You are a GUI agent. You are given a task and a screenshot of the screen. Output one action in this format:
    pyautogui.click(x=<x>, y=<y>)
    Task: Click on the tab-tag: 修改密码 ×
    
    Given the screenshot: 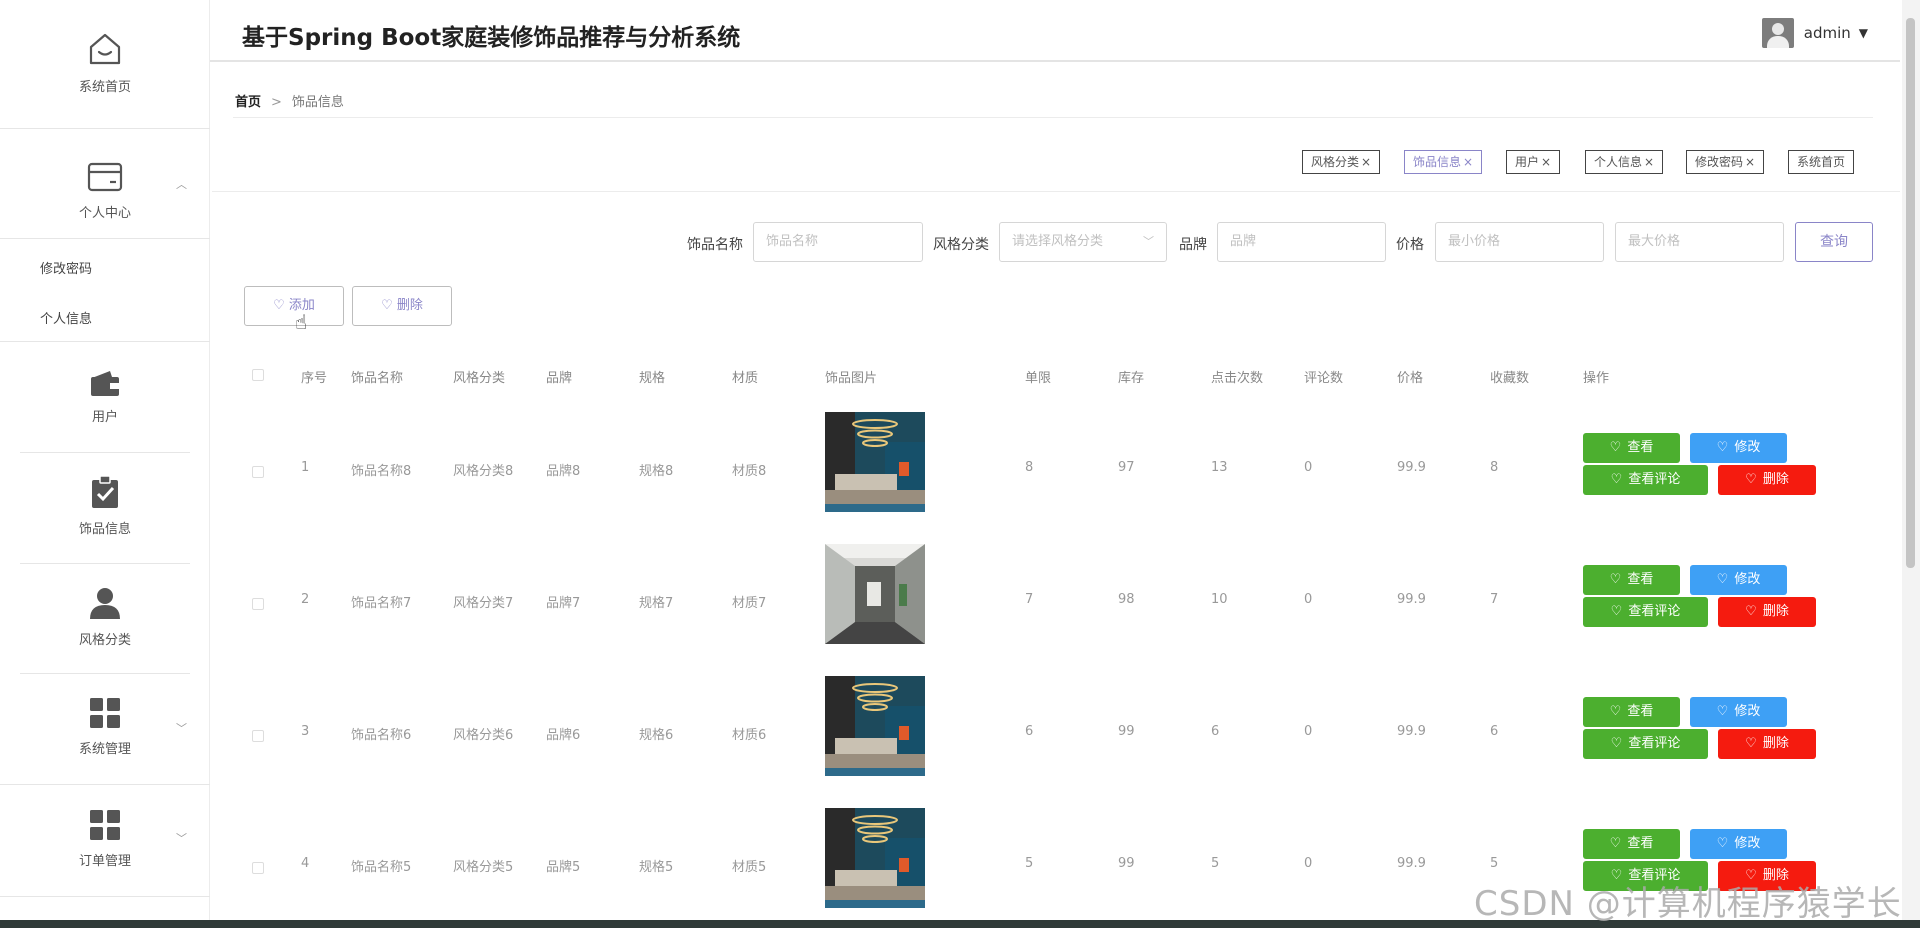 What is the action you would take?
    pyautogui.click(x=1725, y=162)
    